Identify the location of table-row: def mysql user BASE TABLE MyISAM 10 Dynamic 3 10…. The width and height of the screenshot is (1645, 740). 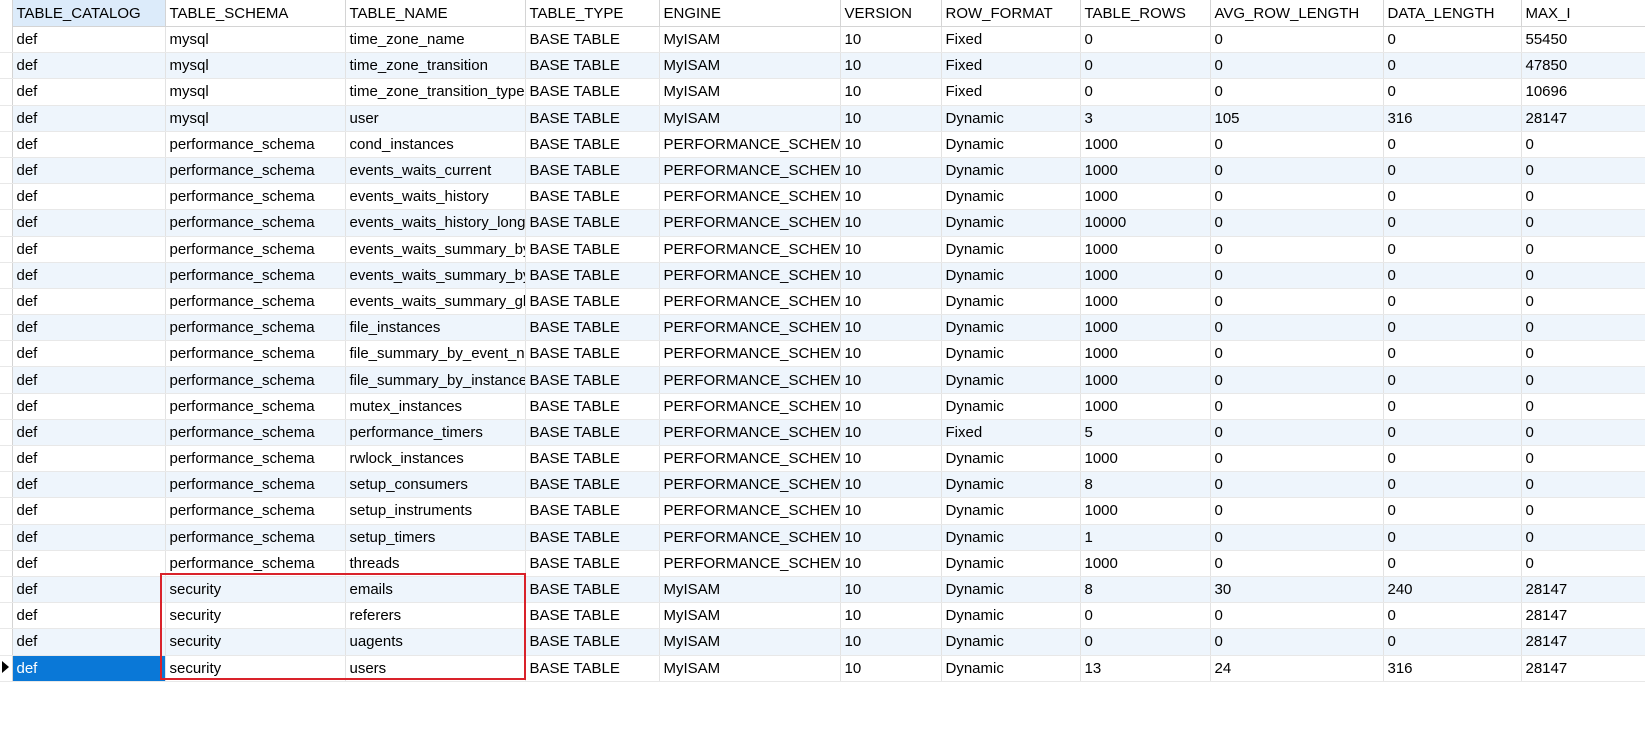
(822, 118).